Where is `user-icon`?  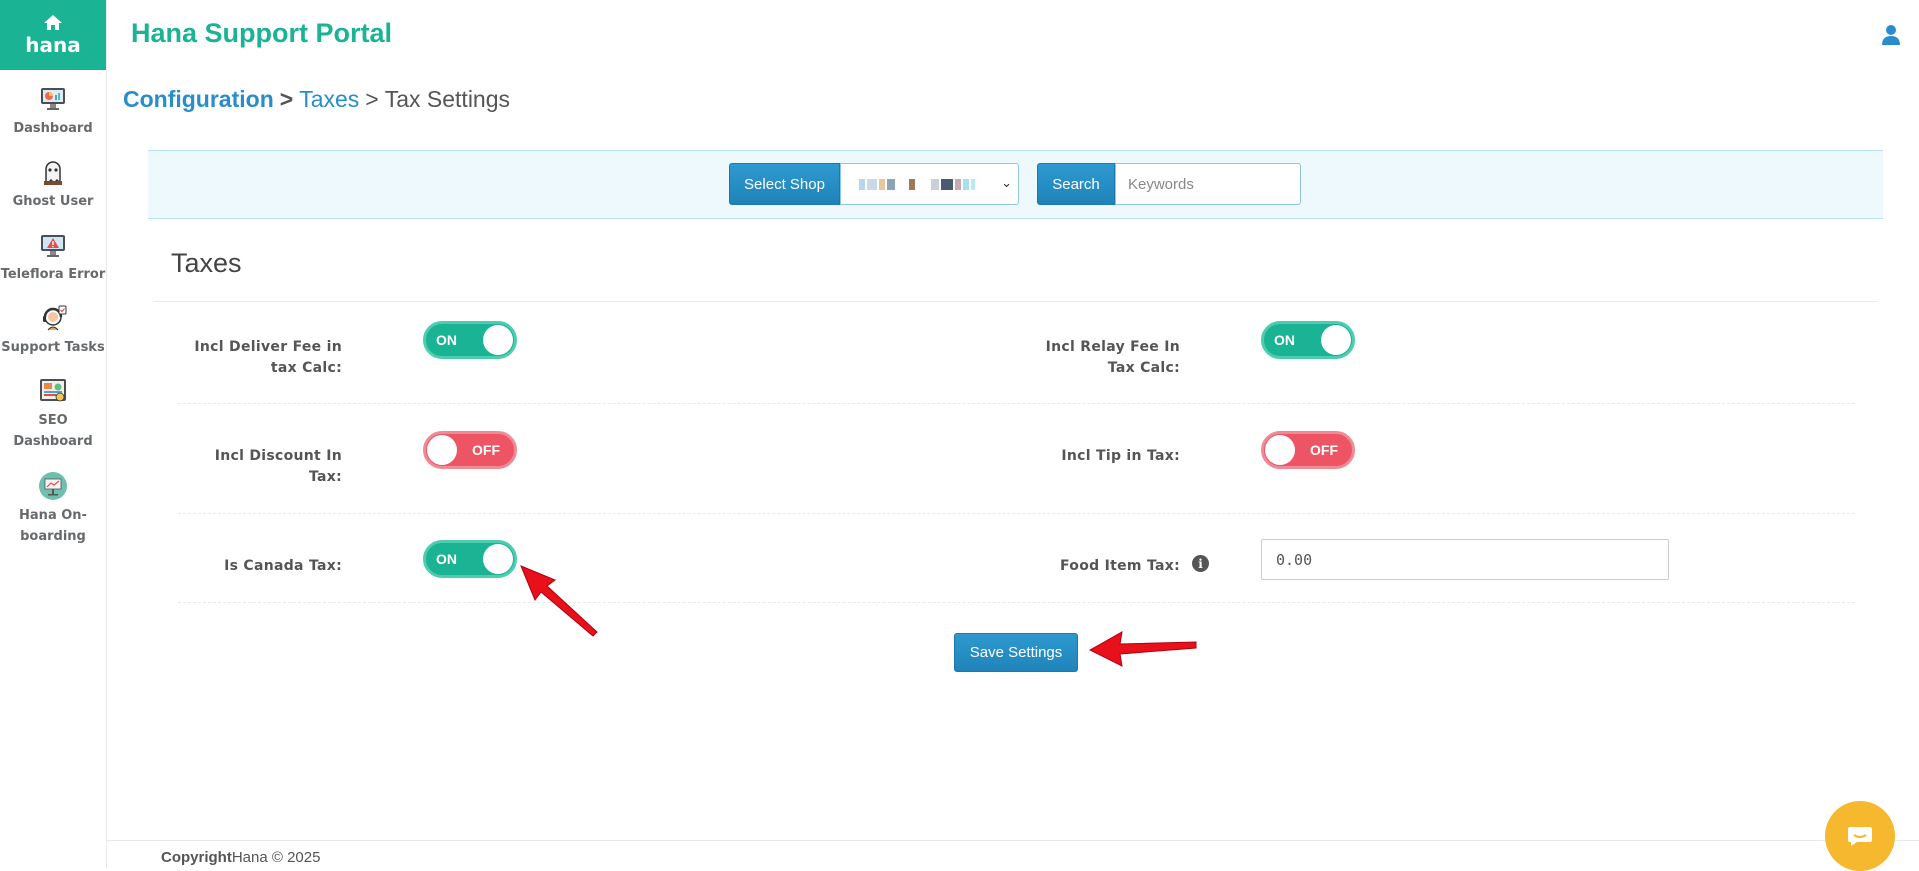
user-icon is located at coordinates (1891, 35).